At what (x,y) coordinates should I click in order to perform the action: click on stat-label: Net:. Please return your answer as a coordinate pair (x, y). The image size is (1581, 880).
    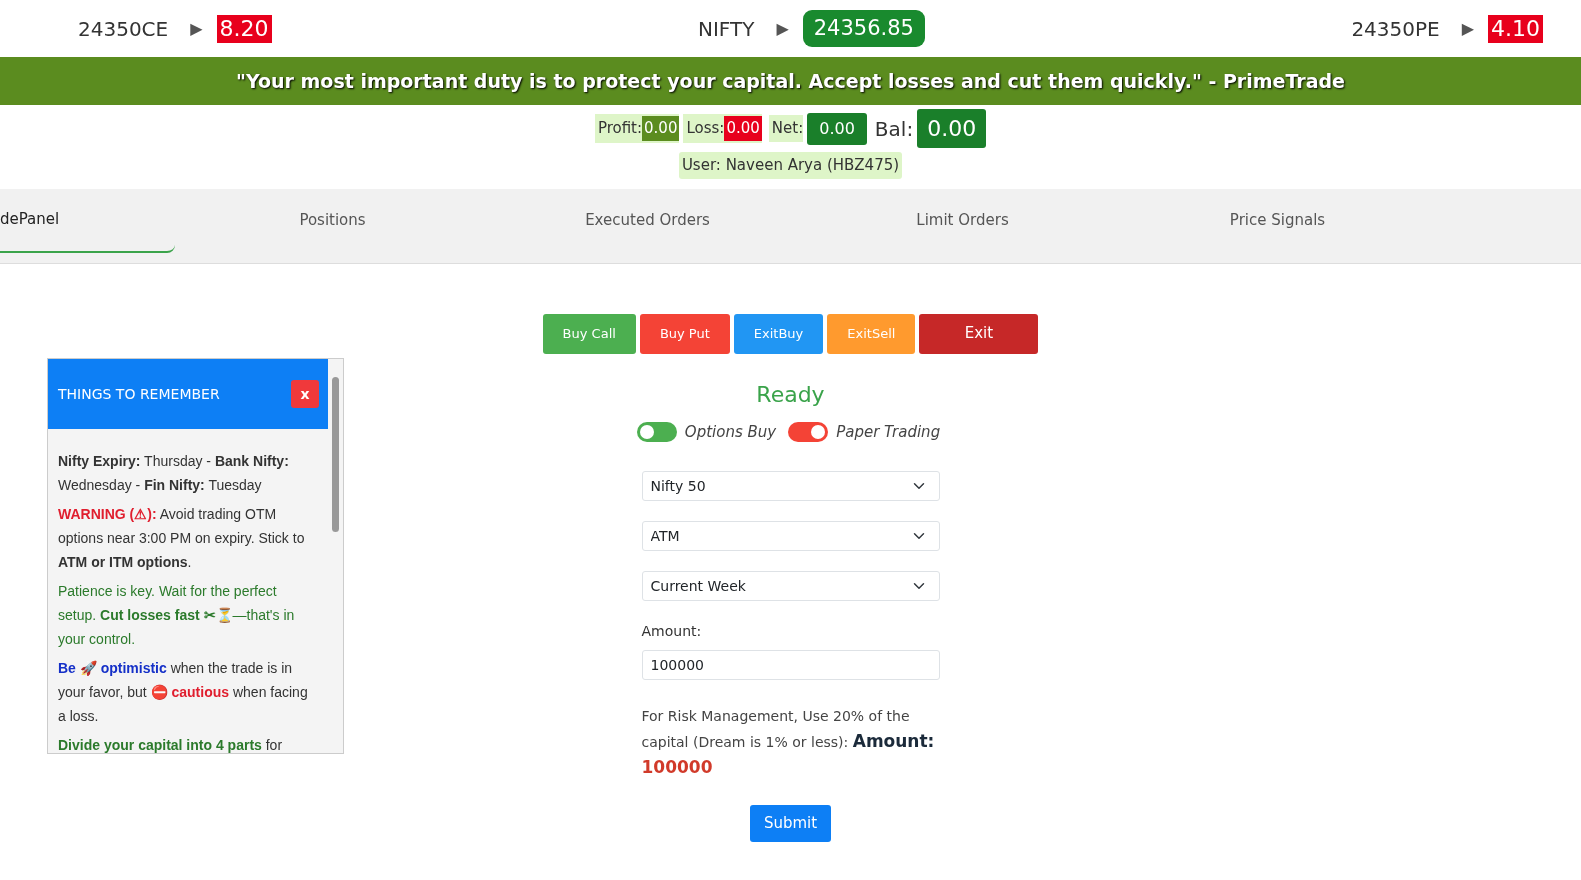
    Looking at the image, I should click on (786, 128).